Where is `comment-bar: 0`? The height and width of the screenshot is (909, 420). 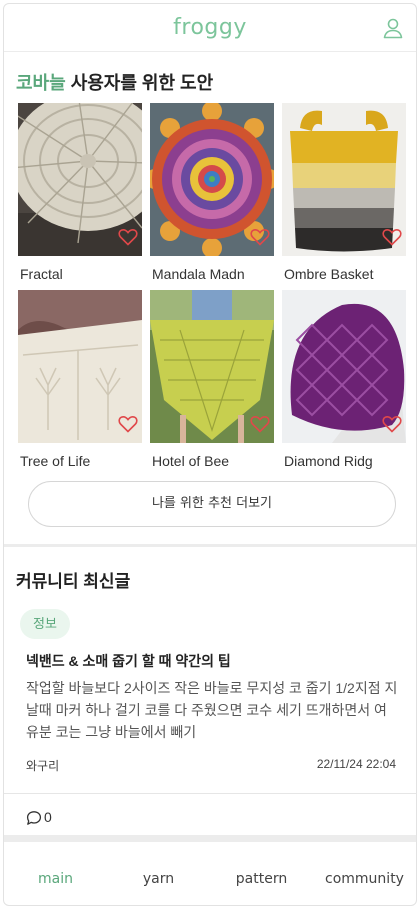
comment-bar: 0 is located at coordinates (210, 818).